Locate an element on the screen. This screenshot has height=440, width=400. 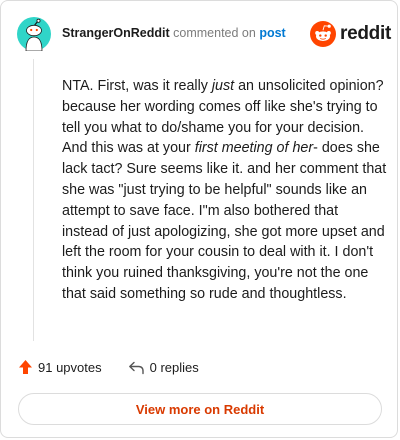
post-link: post is located at coordinates (272, 33).